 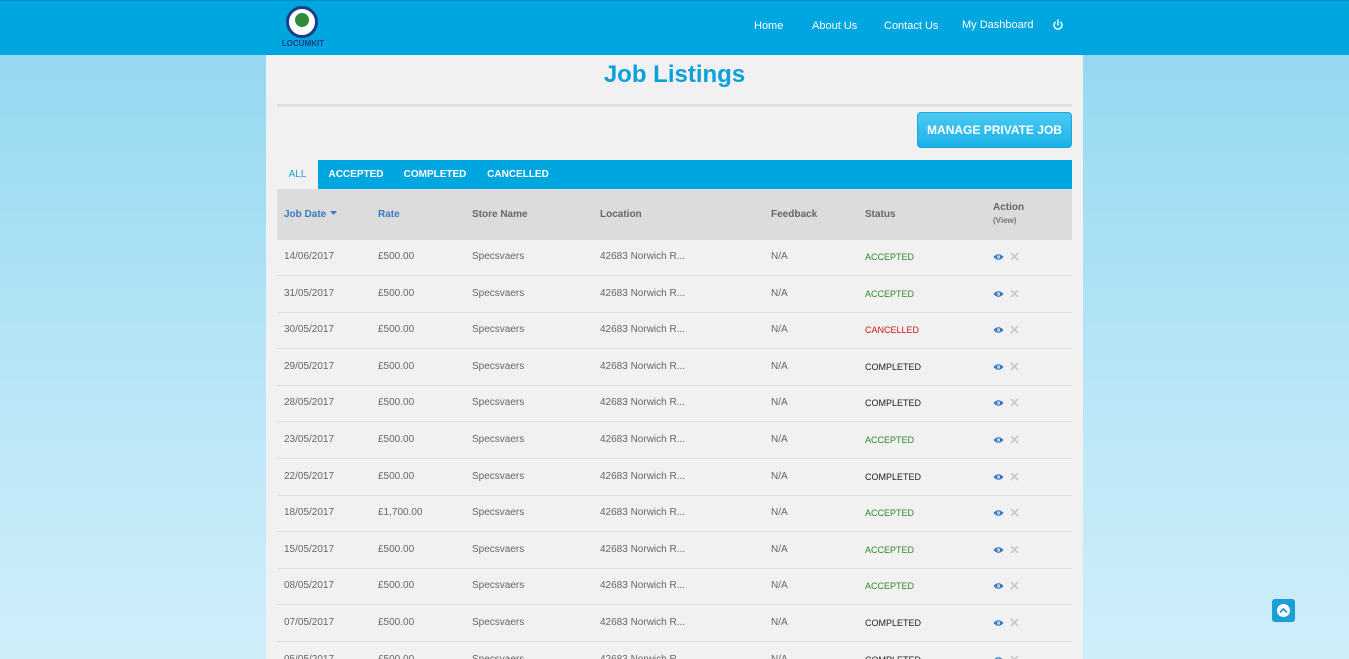 I want to click on status-tabs: ALL ACCEPTED COMPLETED CANCELLED, so click(x=674, y=174).